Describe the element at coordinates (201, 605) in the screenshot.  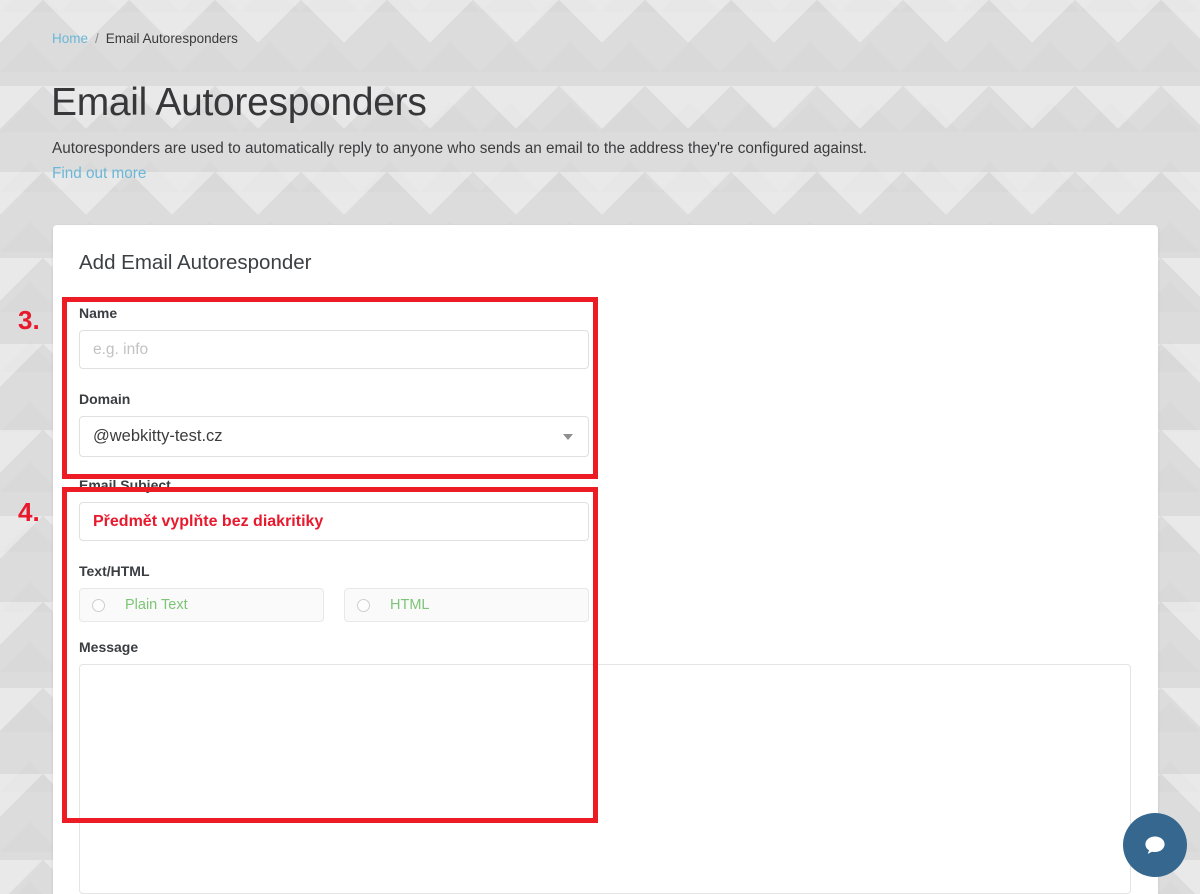
I see `radio-option-plain-text: Plain Text` at that location.